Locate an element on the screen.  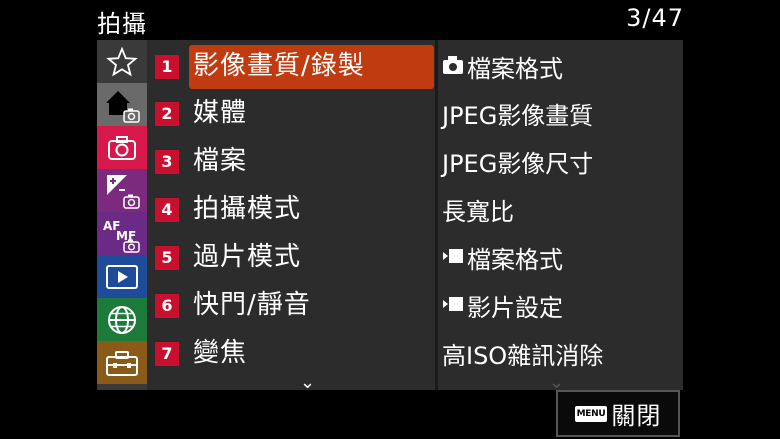
menu-item-label: 影像畫質/錄製 is located at coordinates (311, 66).